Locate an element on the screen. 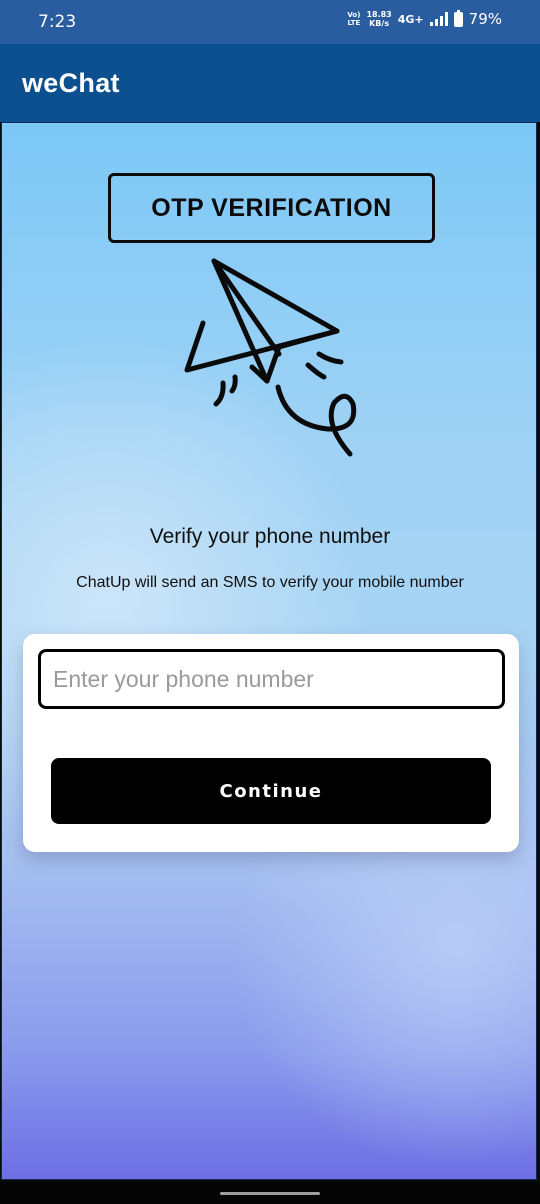  network-type: 4G+ is located at coordinates (410, 19).